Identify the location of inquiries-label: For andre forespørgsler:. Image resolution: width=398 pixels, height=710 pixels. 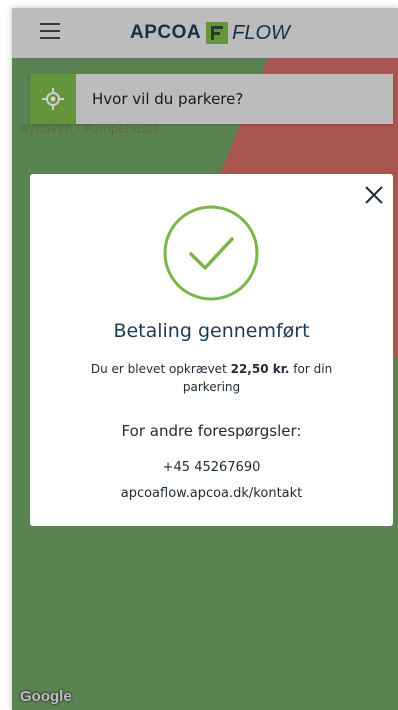
(211, 431).